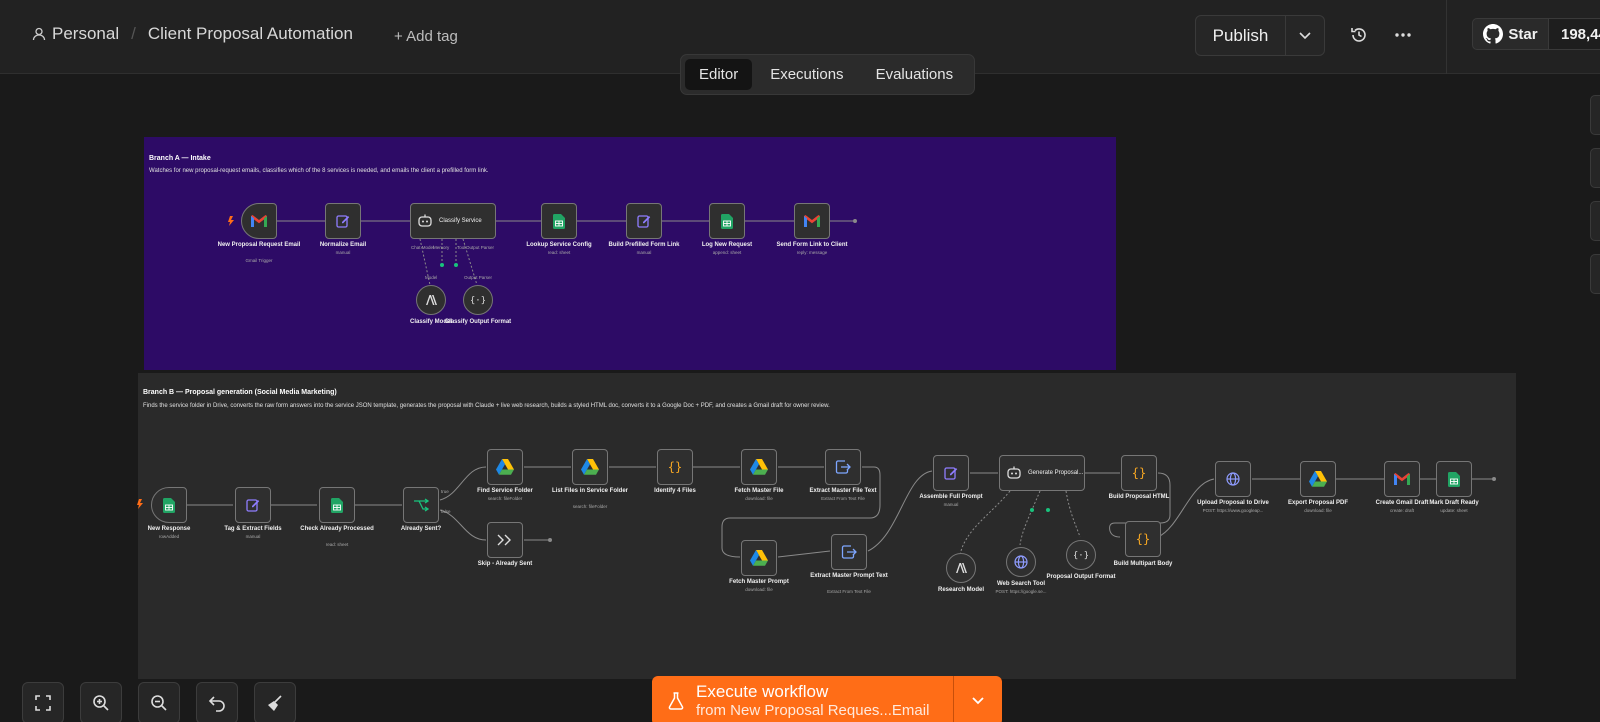  What do you see at coordinates (343, 245) in the screenshot?
I see `label-normalize-email: Normalize Email` at bounding box center [343, 245].